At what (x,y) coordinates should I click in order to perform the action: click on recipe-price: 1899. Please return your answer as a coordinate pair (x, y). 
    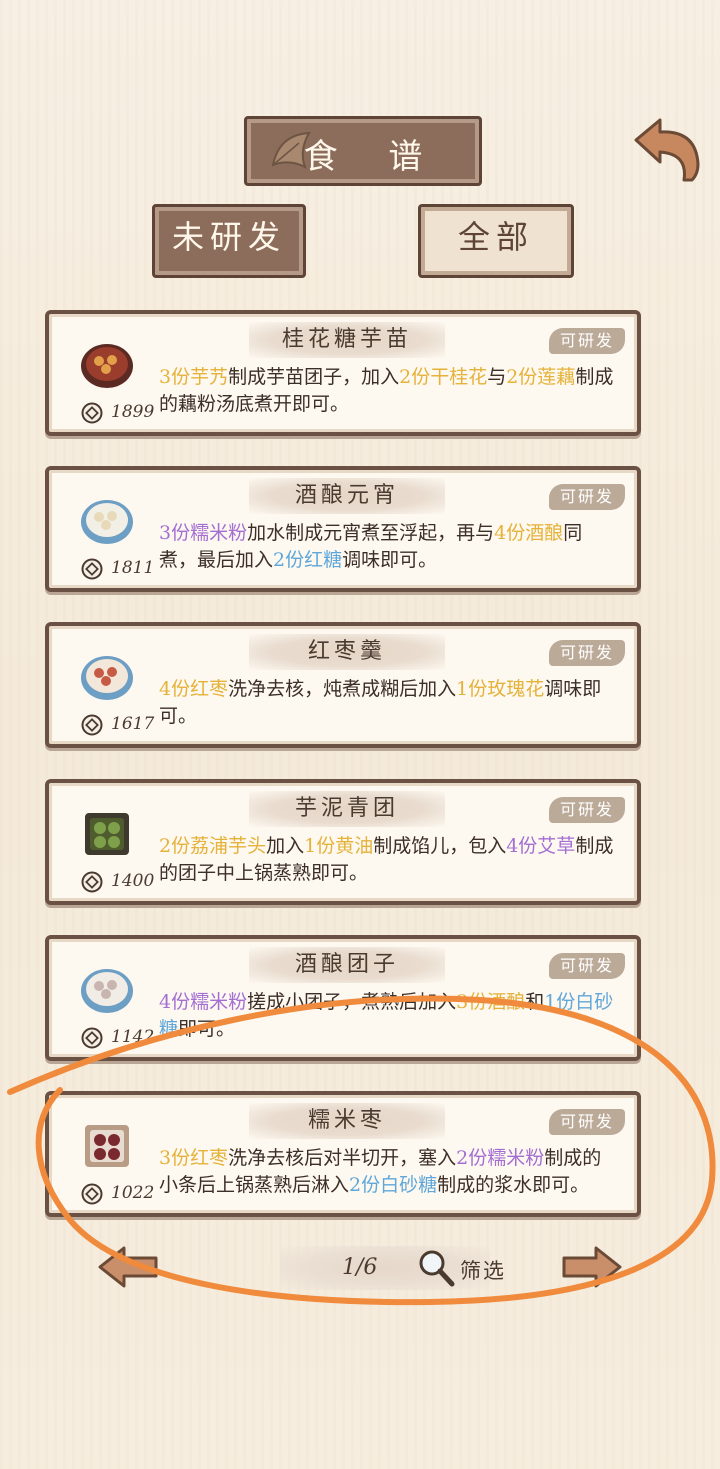
    Looking at the image, I should click on (133, 412).